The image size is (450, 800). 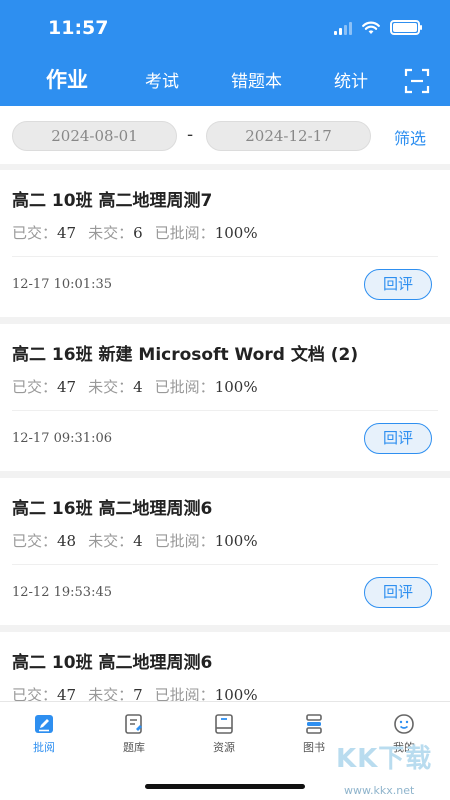 I want to click on card-stats: 已交：47 未交：7 已批阅：100%, so click(x=135, y=692).